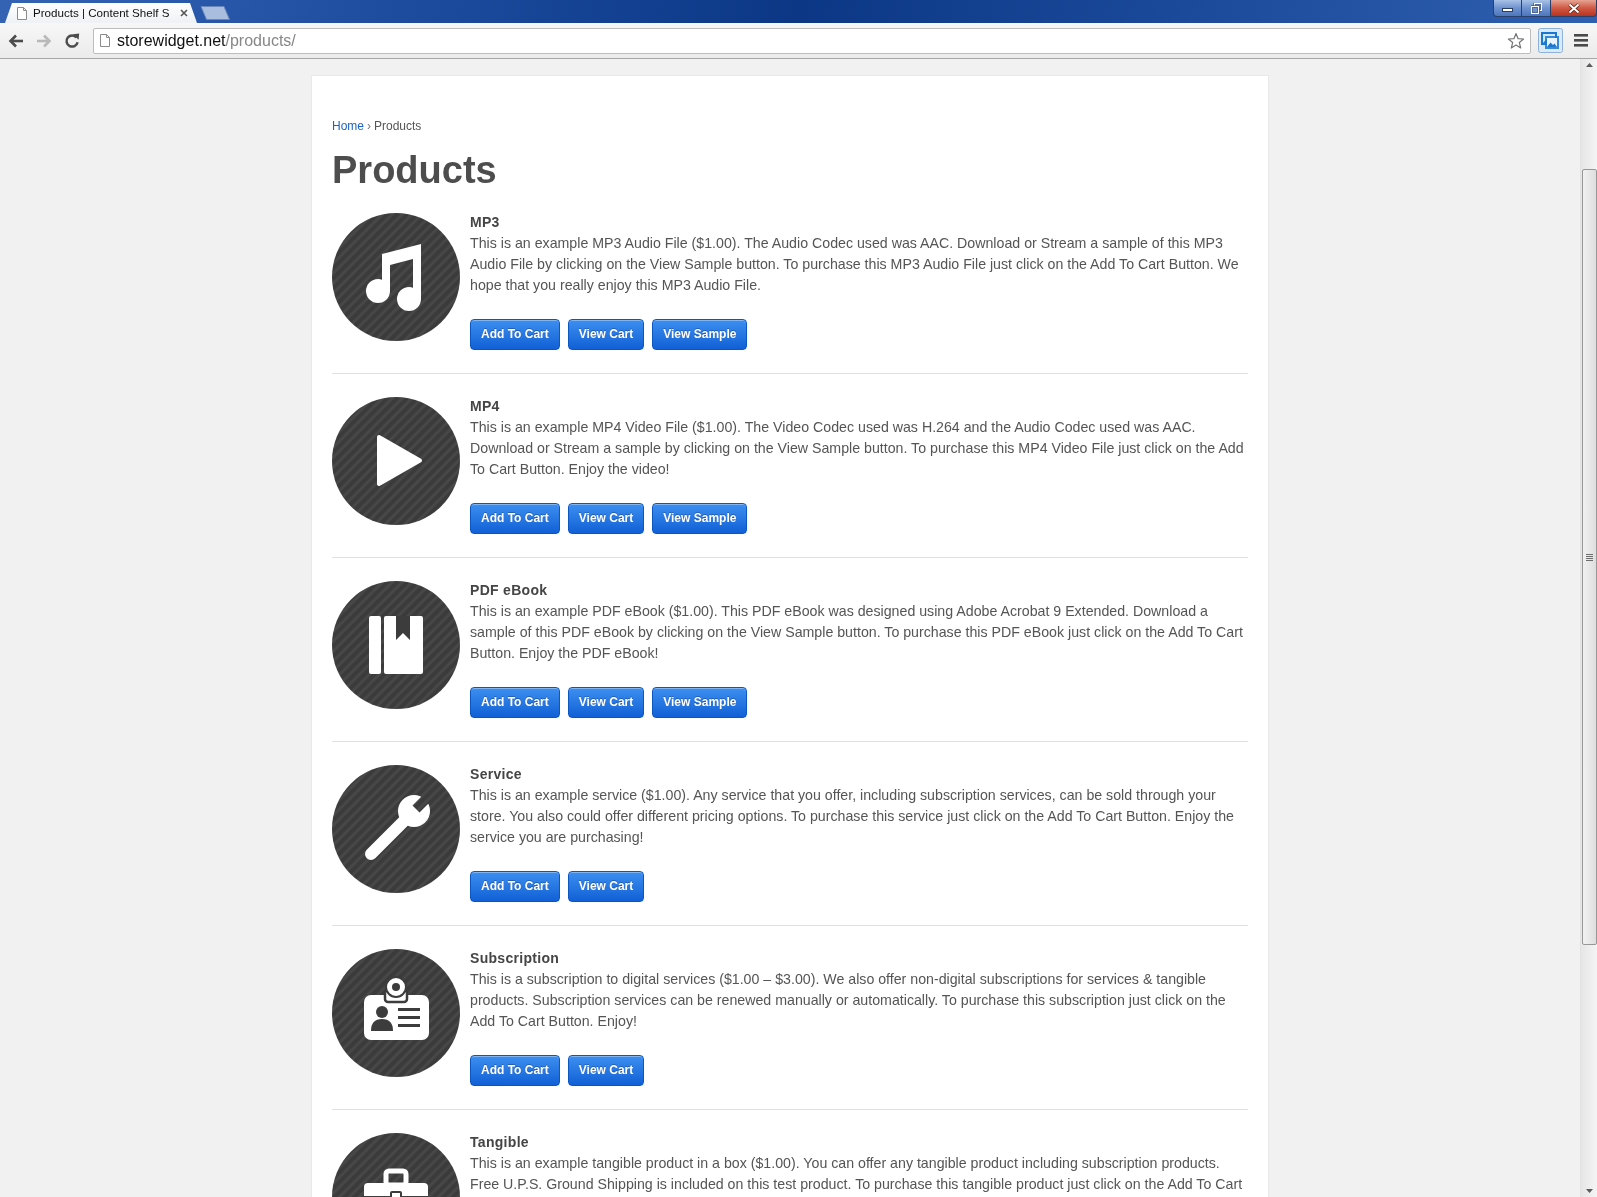  Describe the element at coordinates (101, 13) in the screenshot. I see `browser-tab: Products | Content Shelf S` at that location.